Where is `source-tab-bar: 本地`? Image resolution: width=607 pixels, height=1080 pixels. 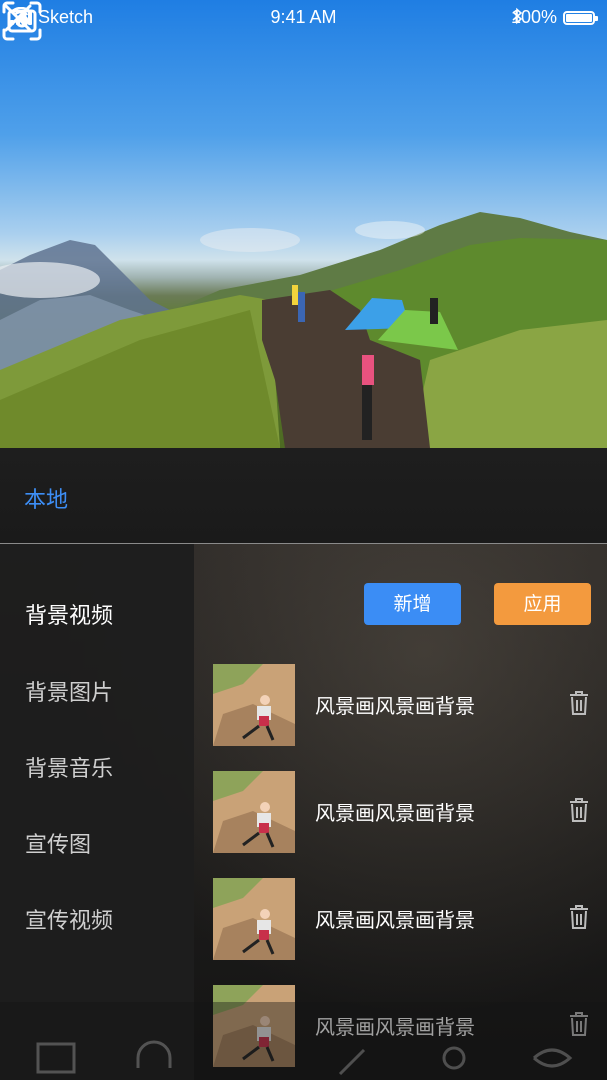
source-tab-bar: 本地 is located at coordinates (303, 496).